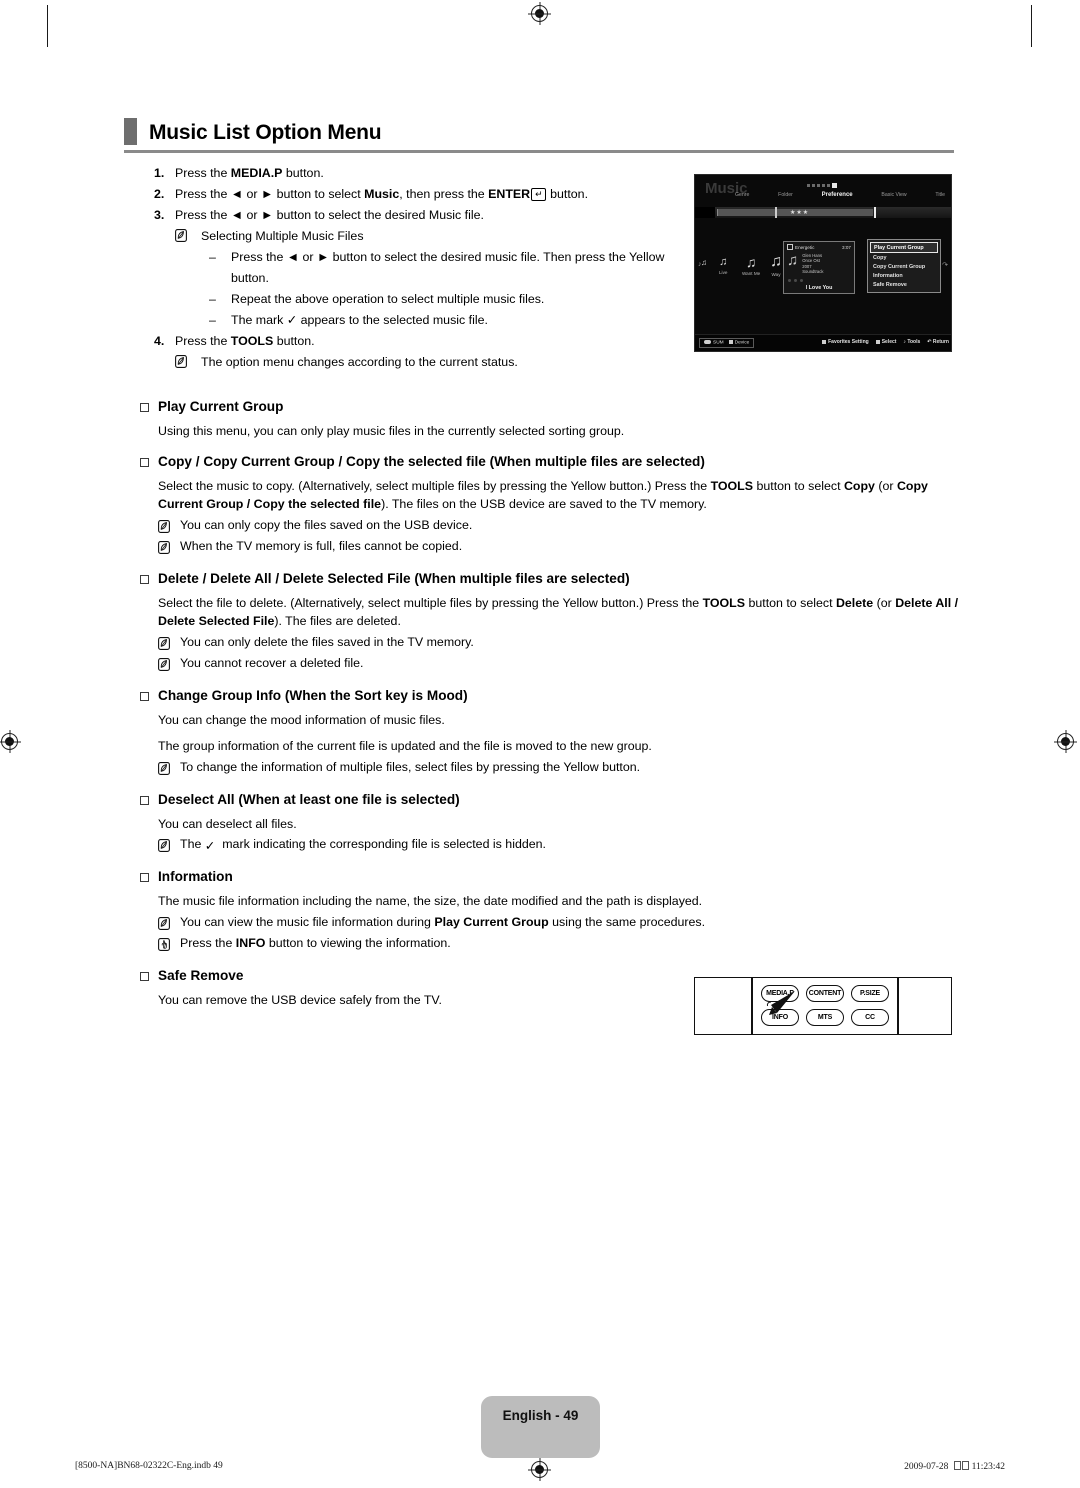  What do you see at coordinates (212, 299) in the screenshot?
I see `dash-marker: –` at bounding box center [212, 299].